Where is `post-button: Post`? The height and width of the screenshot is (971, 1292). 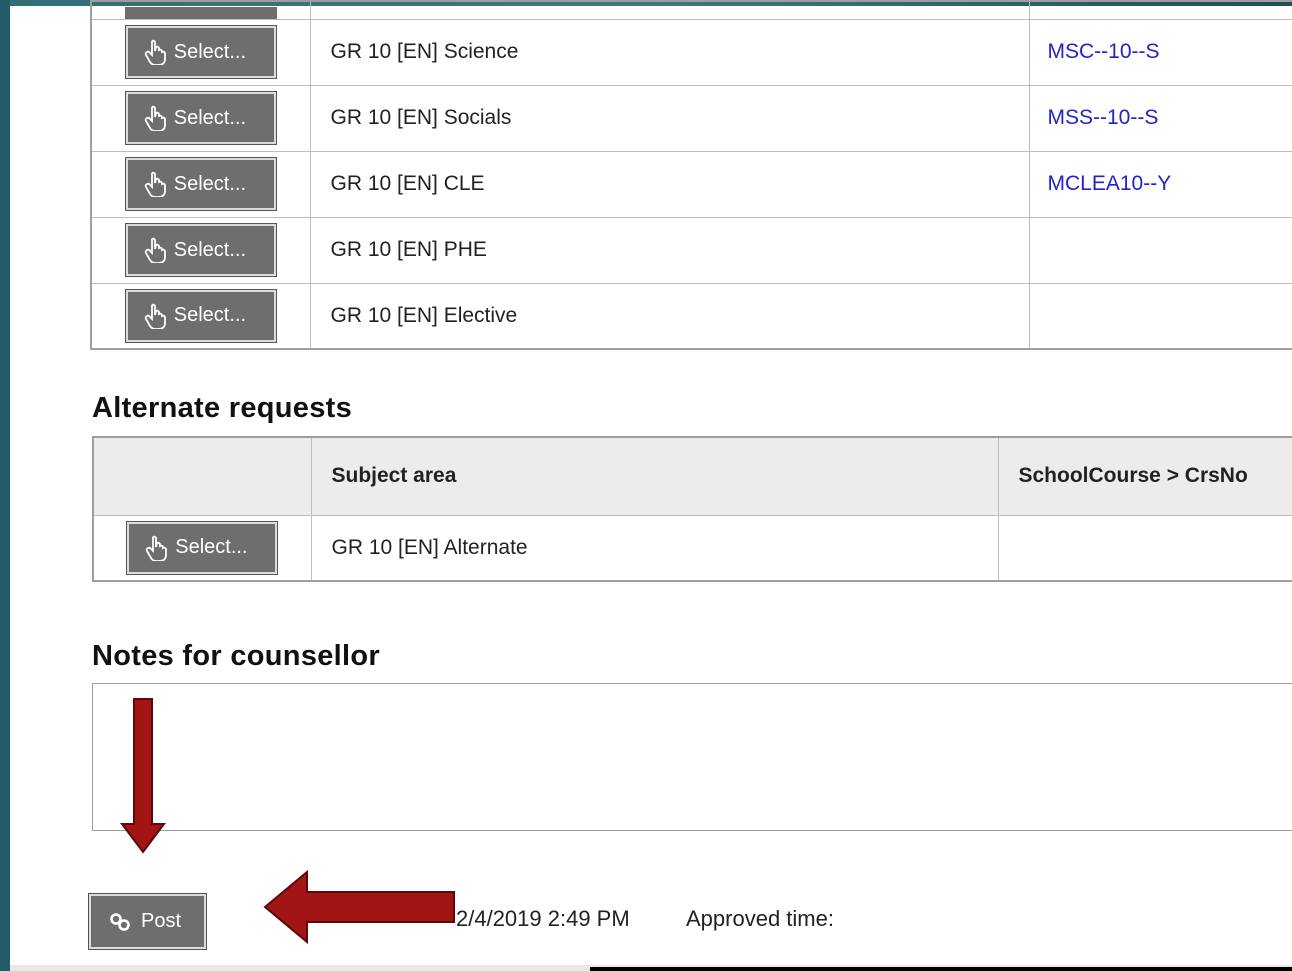 post-button: Post is located at coordinates (147, 921).